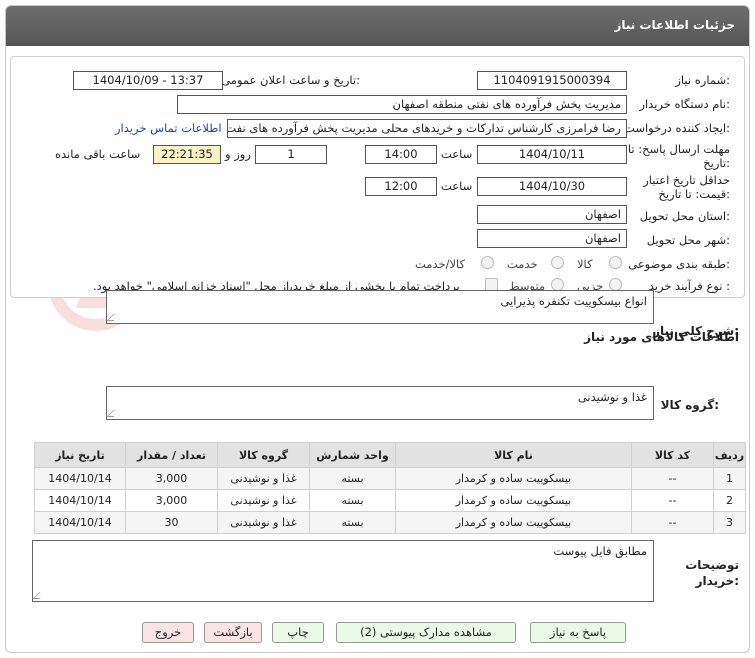 The image size is (755, 658). What do you see at coordinates (694, 194) in the screenshot?
I see `validity-label-2: قیمت: تا تاریخ:` at bounding box center [694, 194].